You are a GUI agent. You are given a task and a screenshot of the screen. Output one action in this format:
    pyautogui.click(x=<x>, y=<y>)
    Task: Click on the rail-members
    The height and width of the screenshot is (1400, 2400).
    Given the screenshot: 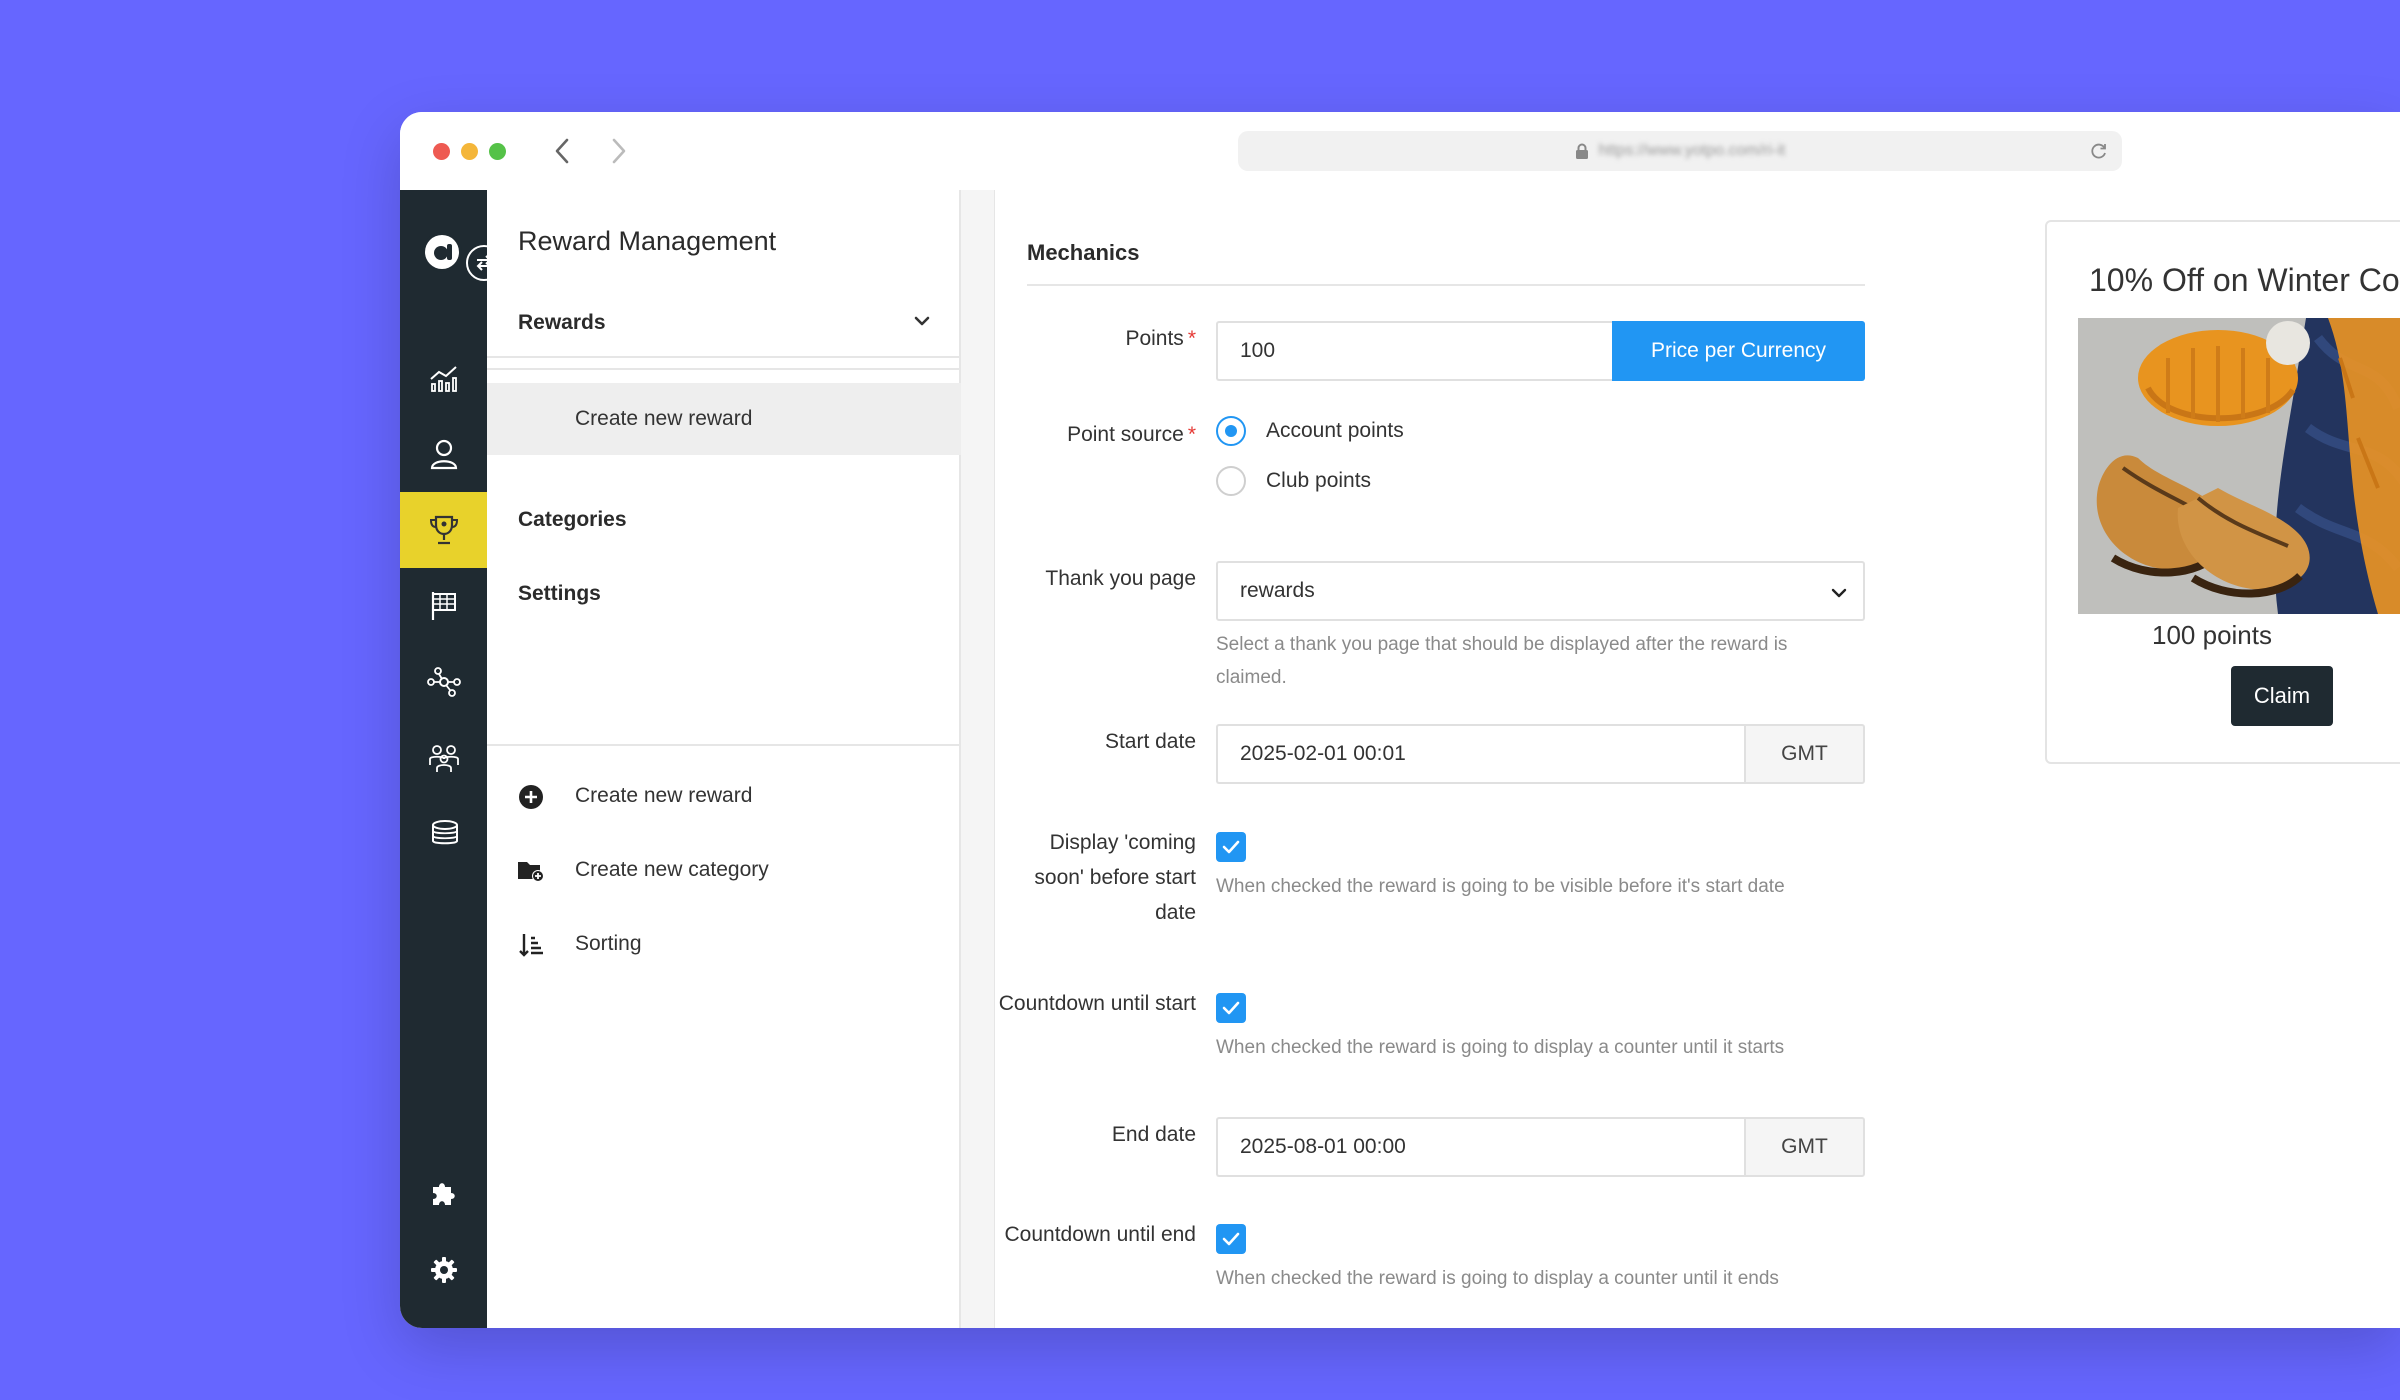 What is the action you would take?
    pyautogui.click(x=443, y=758)
    